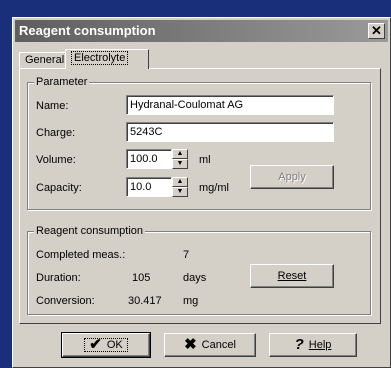  What do you see at coordinates (56, 160) in the screenshot?
I see `volume-label: Volume:` at bounding box center [56, 160].